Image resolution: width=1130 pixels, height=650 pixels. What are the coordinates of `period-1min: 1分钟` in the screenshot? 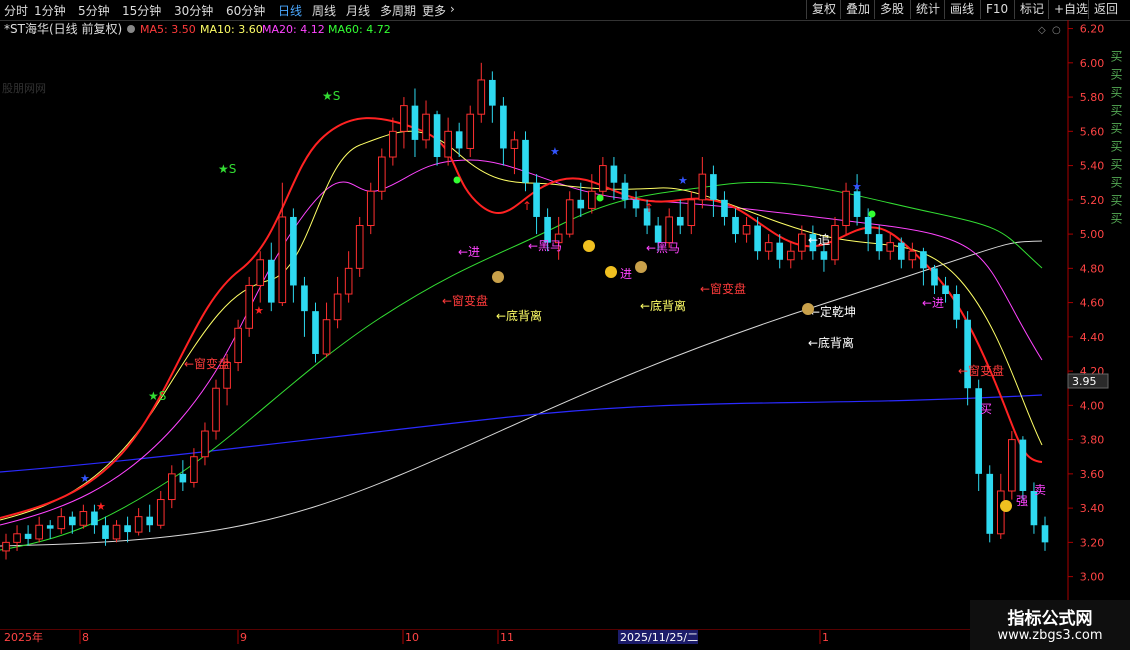 It's located at (50, 10).